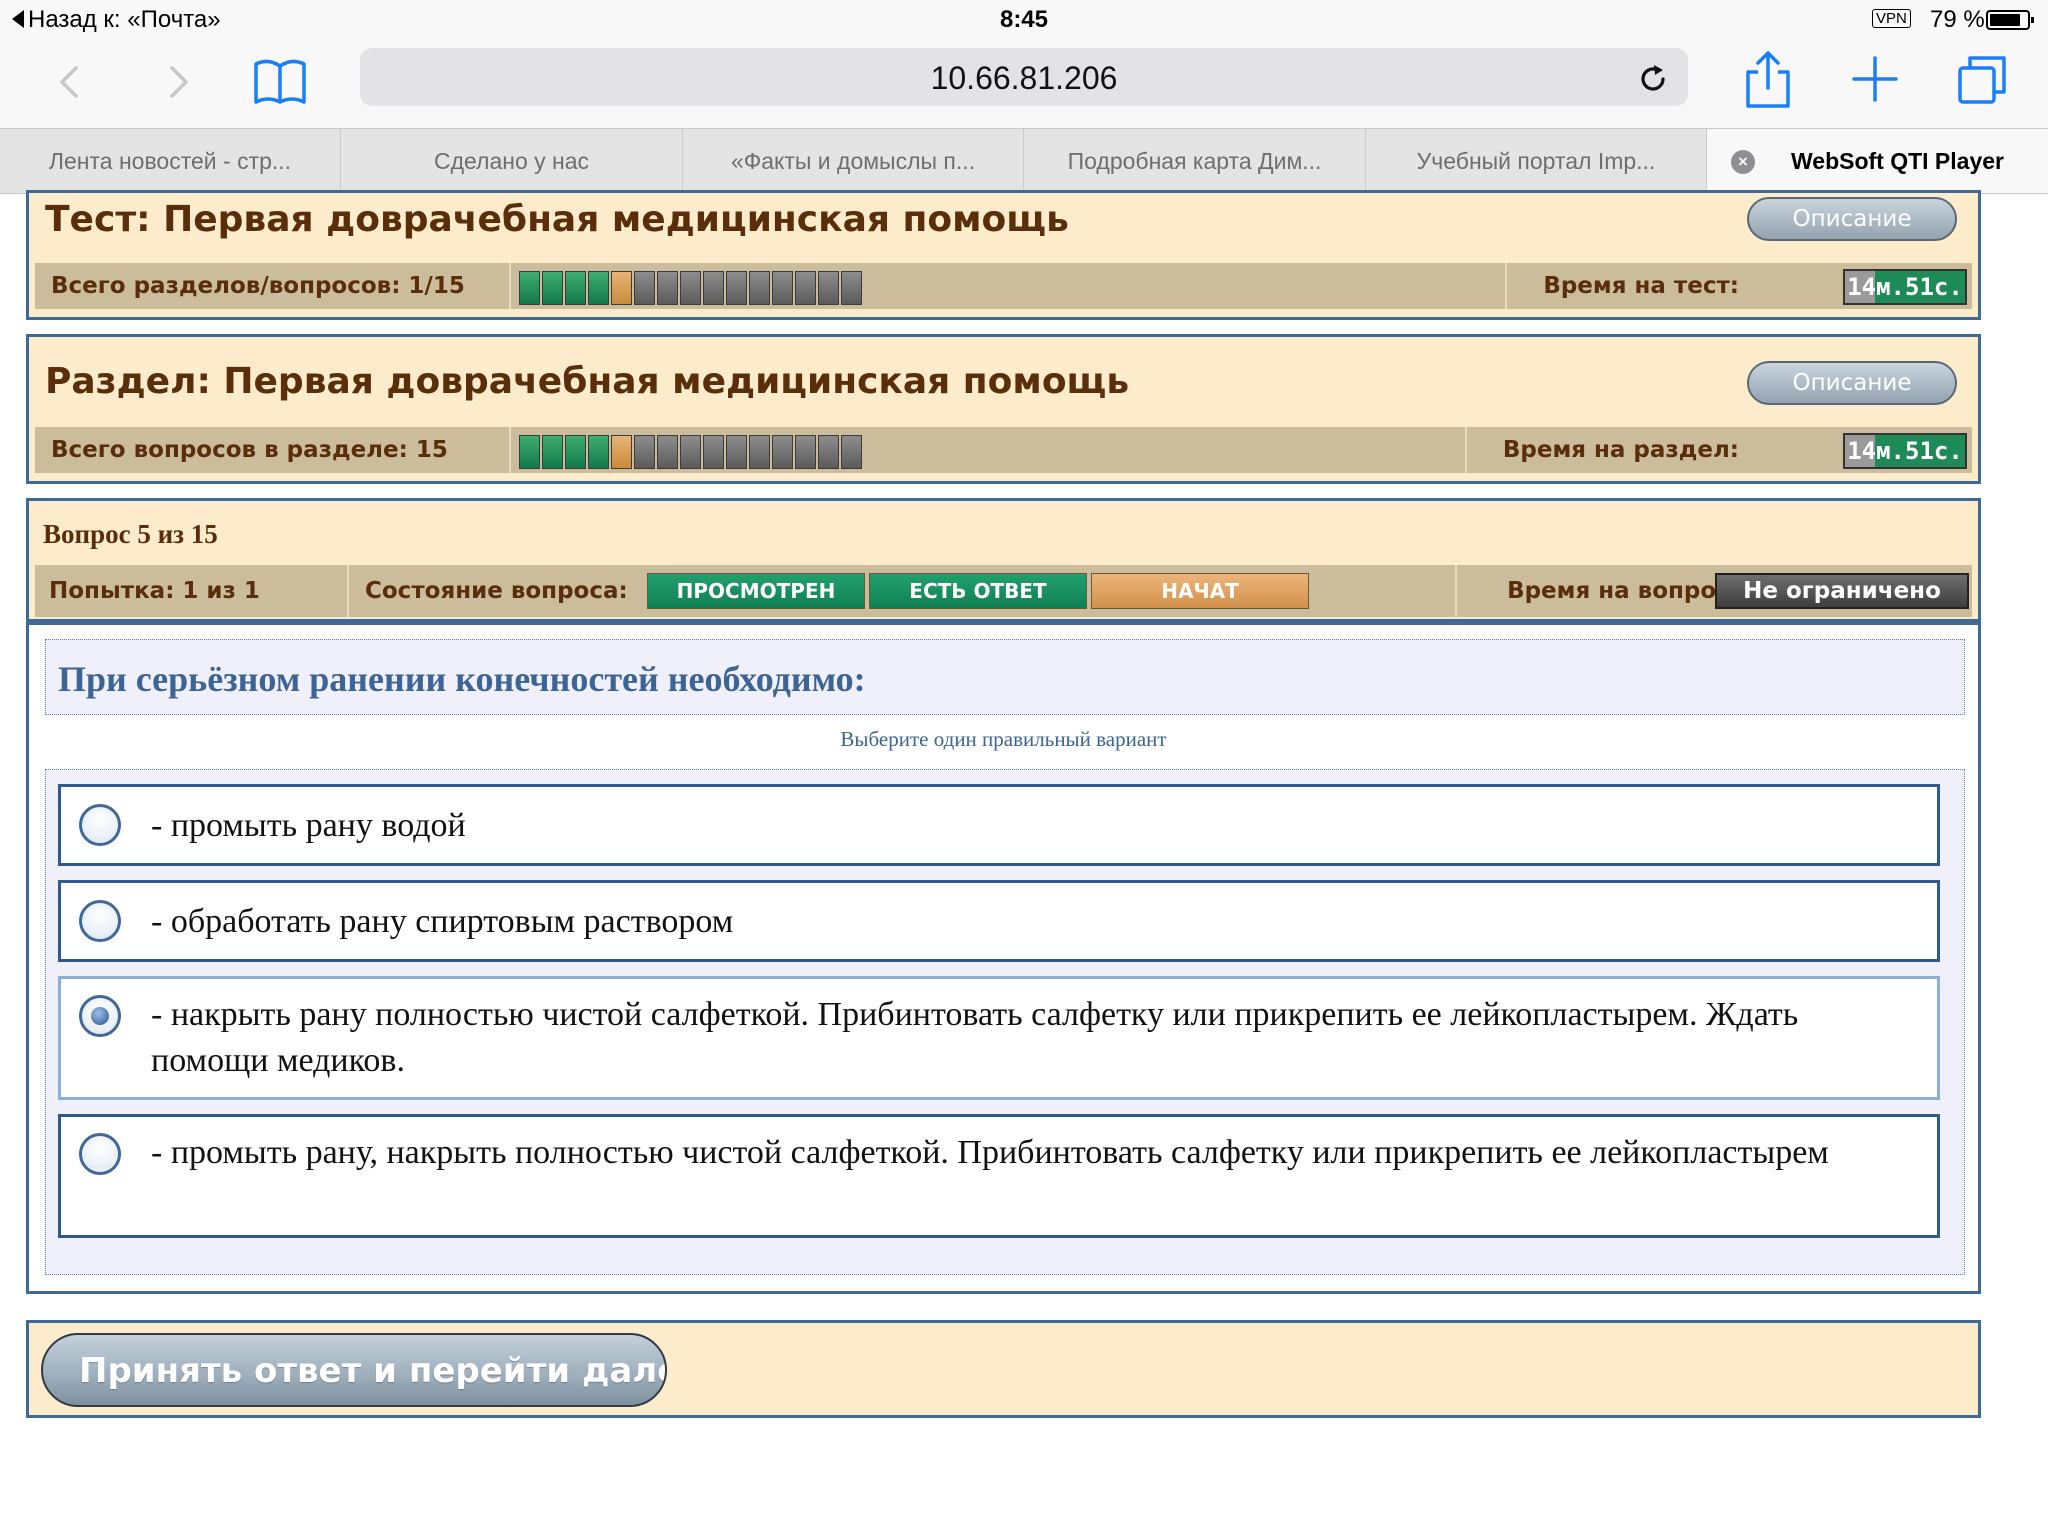  I want to click on radio-button-selected, so click(100, 1016).